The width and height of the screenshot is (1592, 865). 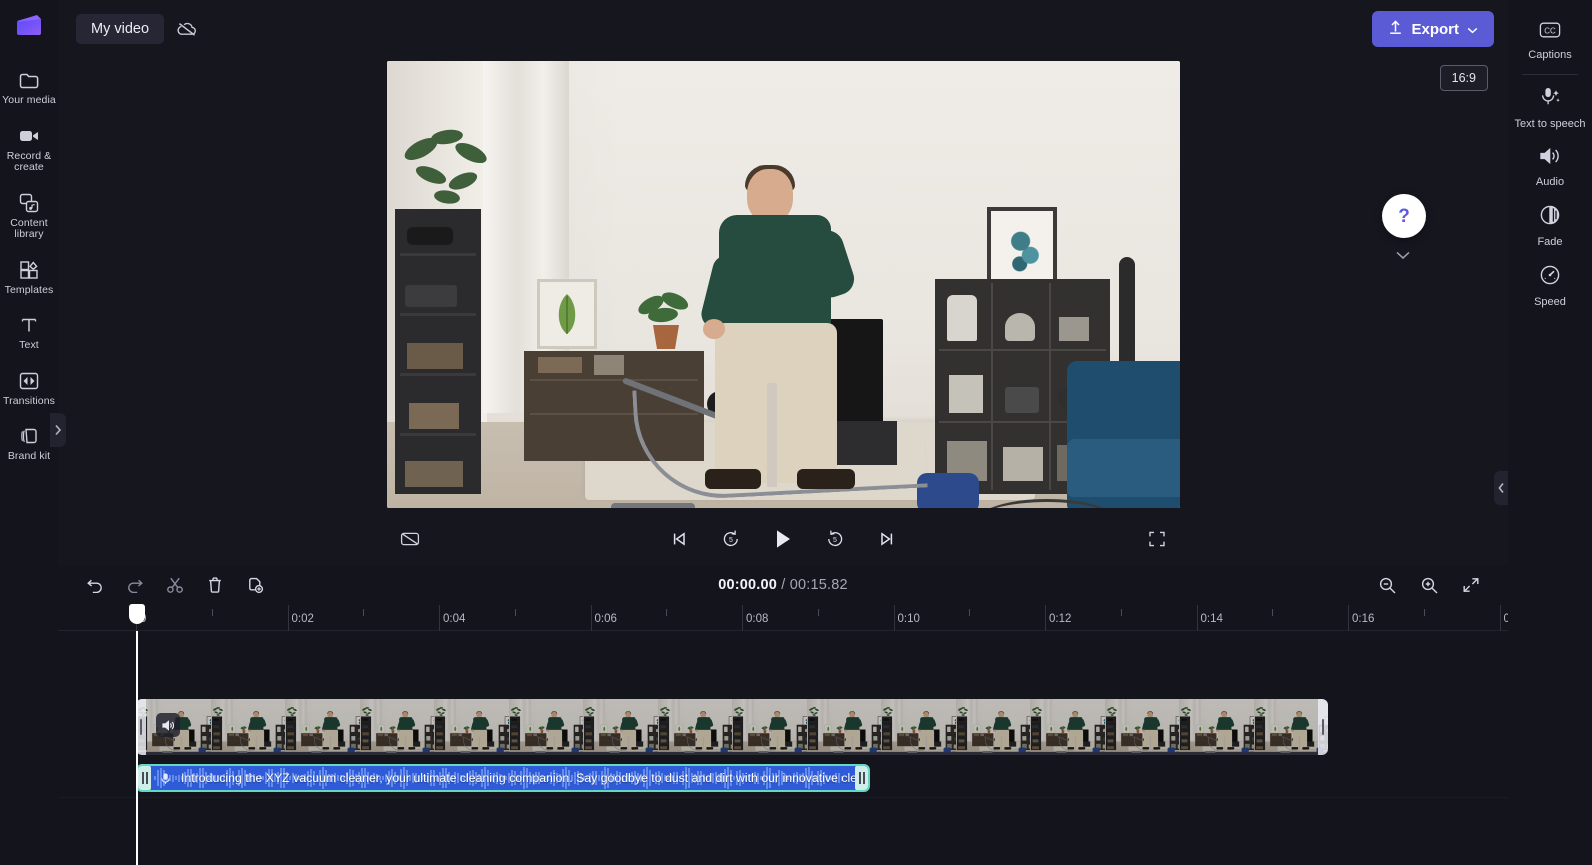 I want to click on play-button, so click(x=783, y=539).